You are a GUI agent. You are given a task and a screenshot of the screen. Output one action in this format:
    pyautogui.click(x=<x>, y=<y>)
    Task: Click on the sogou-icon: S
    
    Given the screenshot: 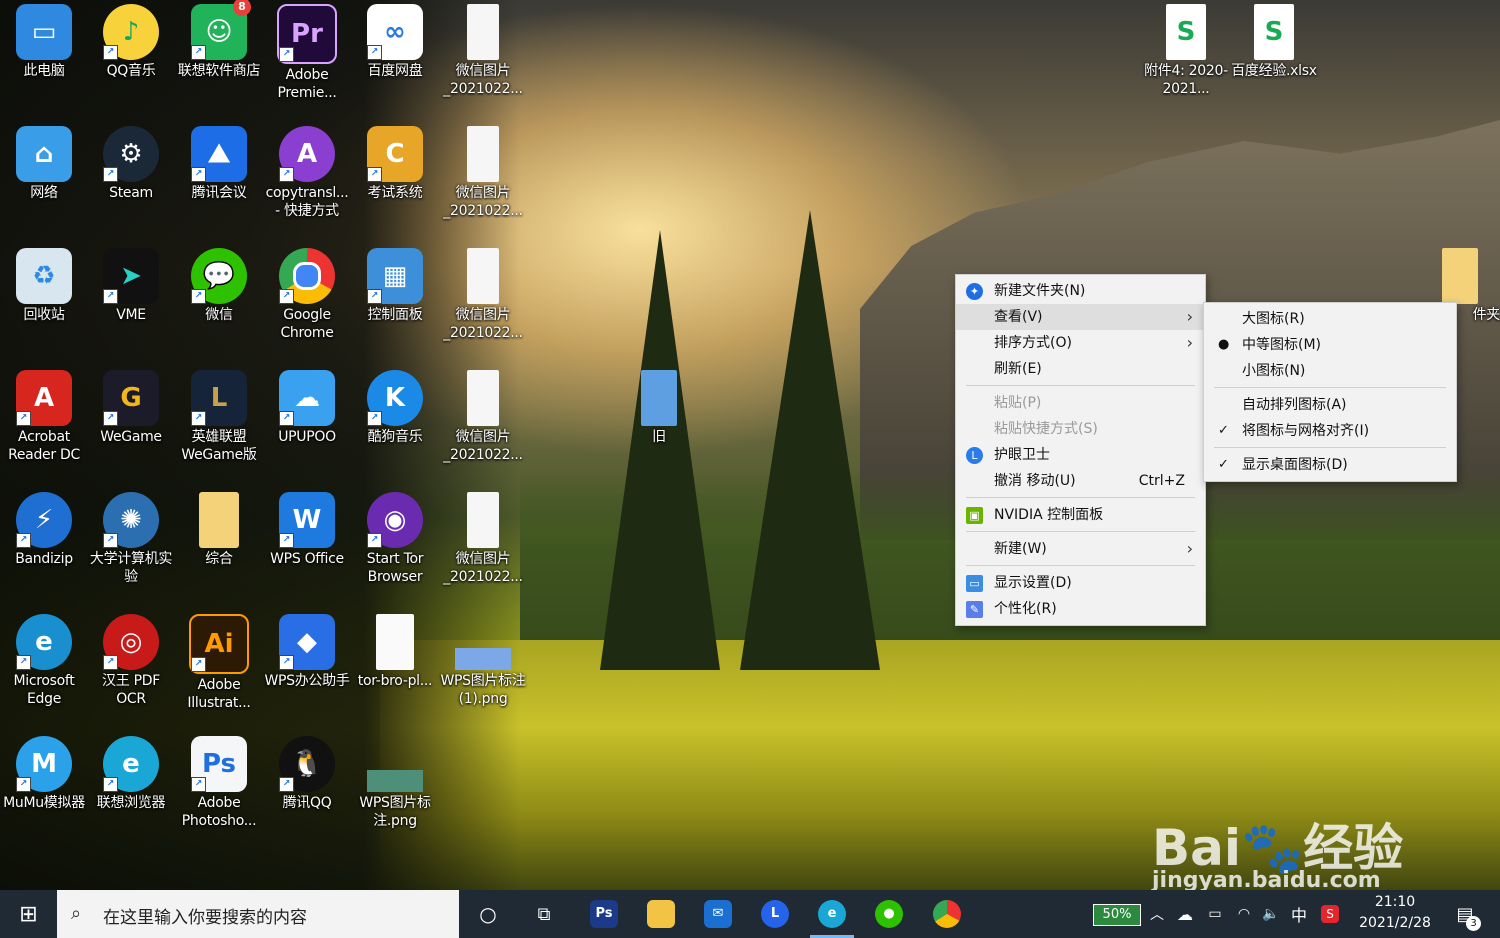 What is the action you would take?
    pyautogui.click(x=1330, y=914)
    